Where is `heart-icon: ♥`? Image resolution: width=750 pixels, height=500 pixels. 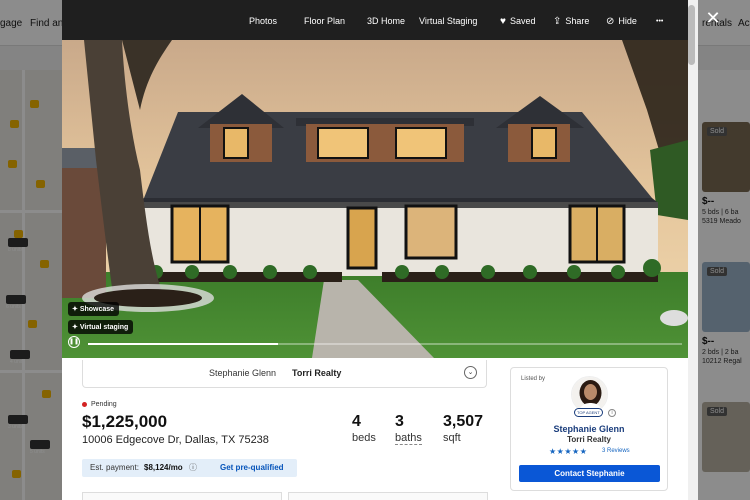
heart-icon: ♥ is located at coordinates (503, 21).